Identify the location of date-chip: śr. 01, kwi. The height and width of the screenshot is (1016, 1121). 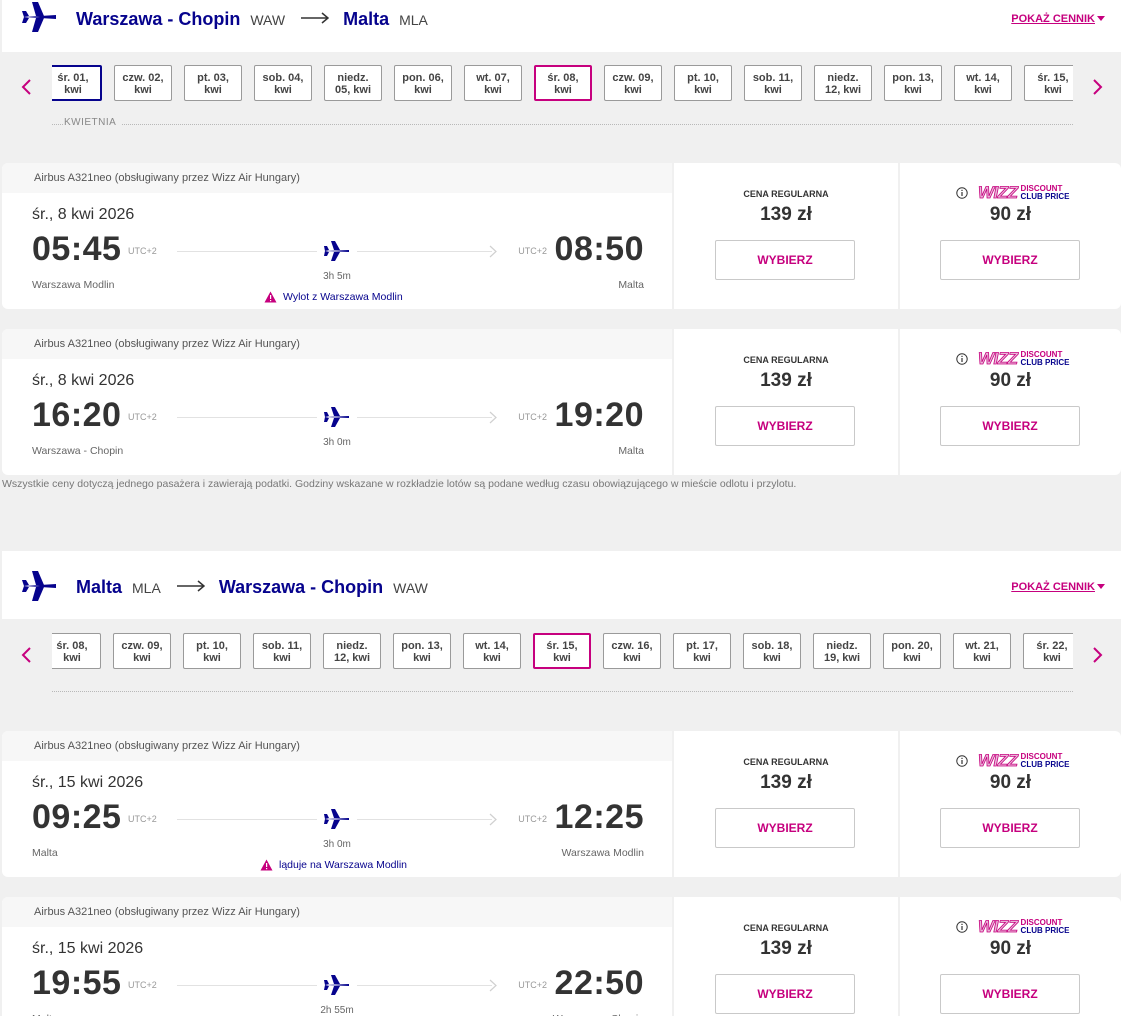
(77, 83).